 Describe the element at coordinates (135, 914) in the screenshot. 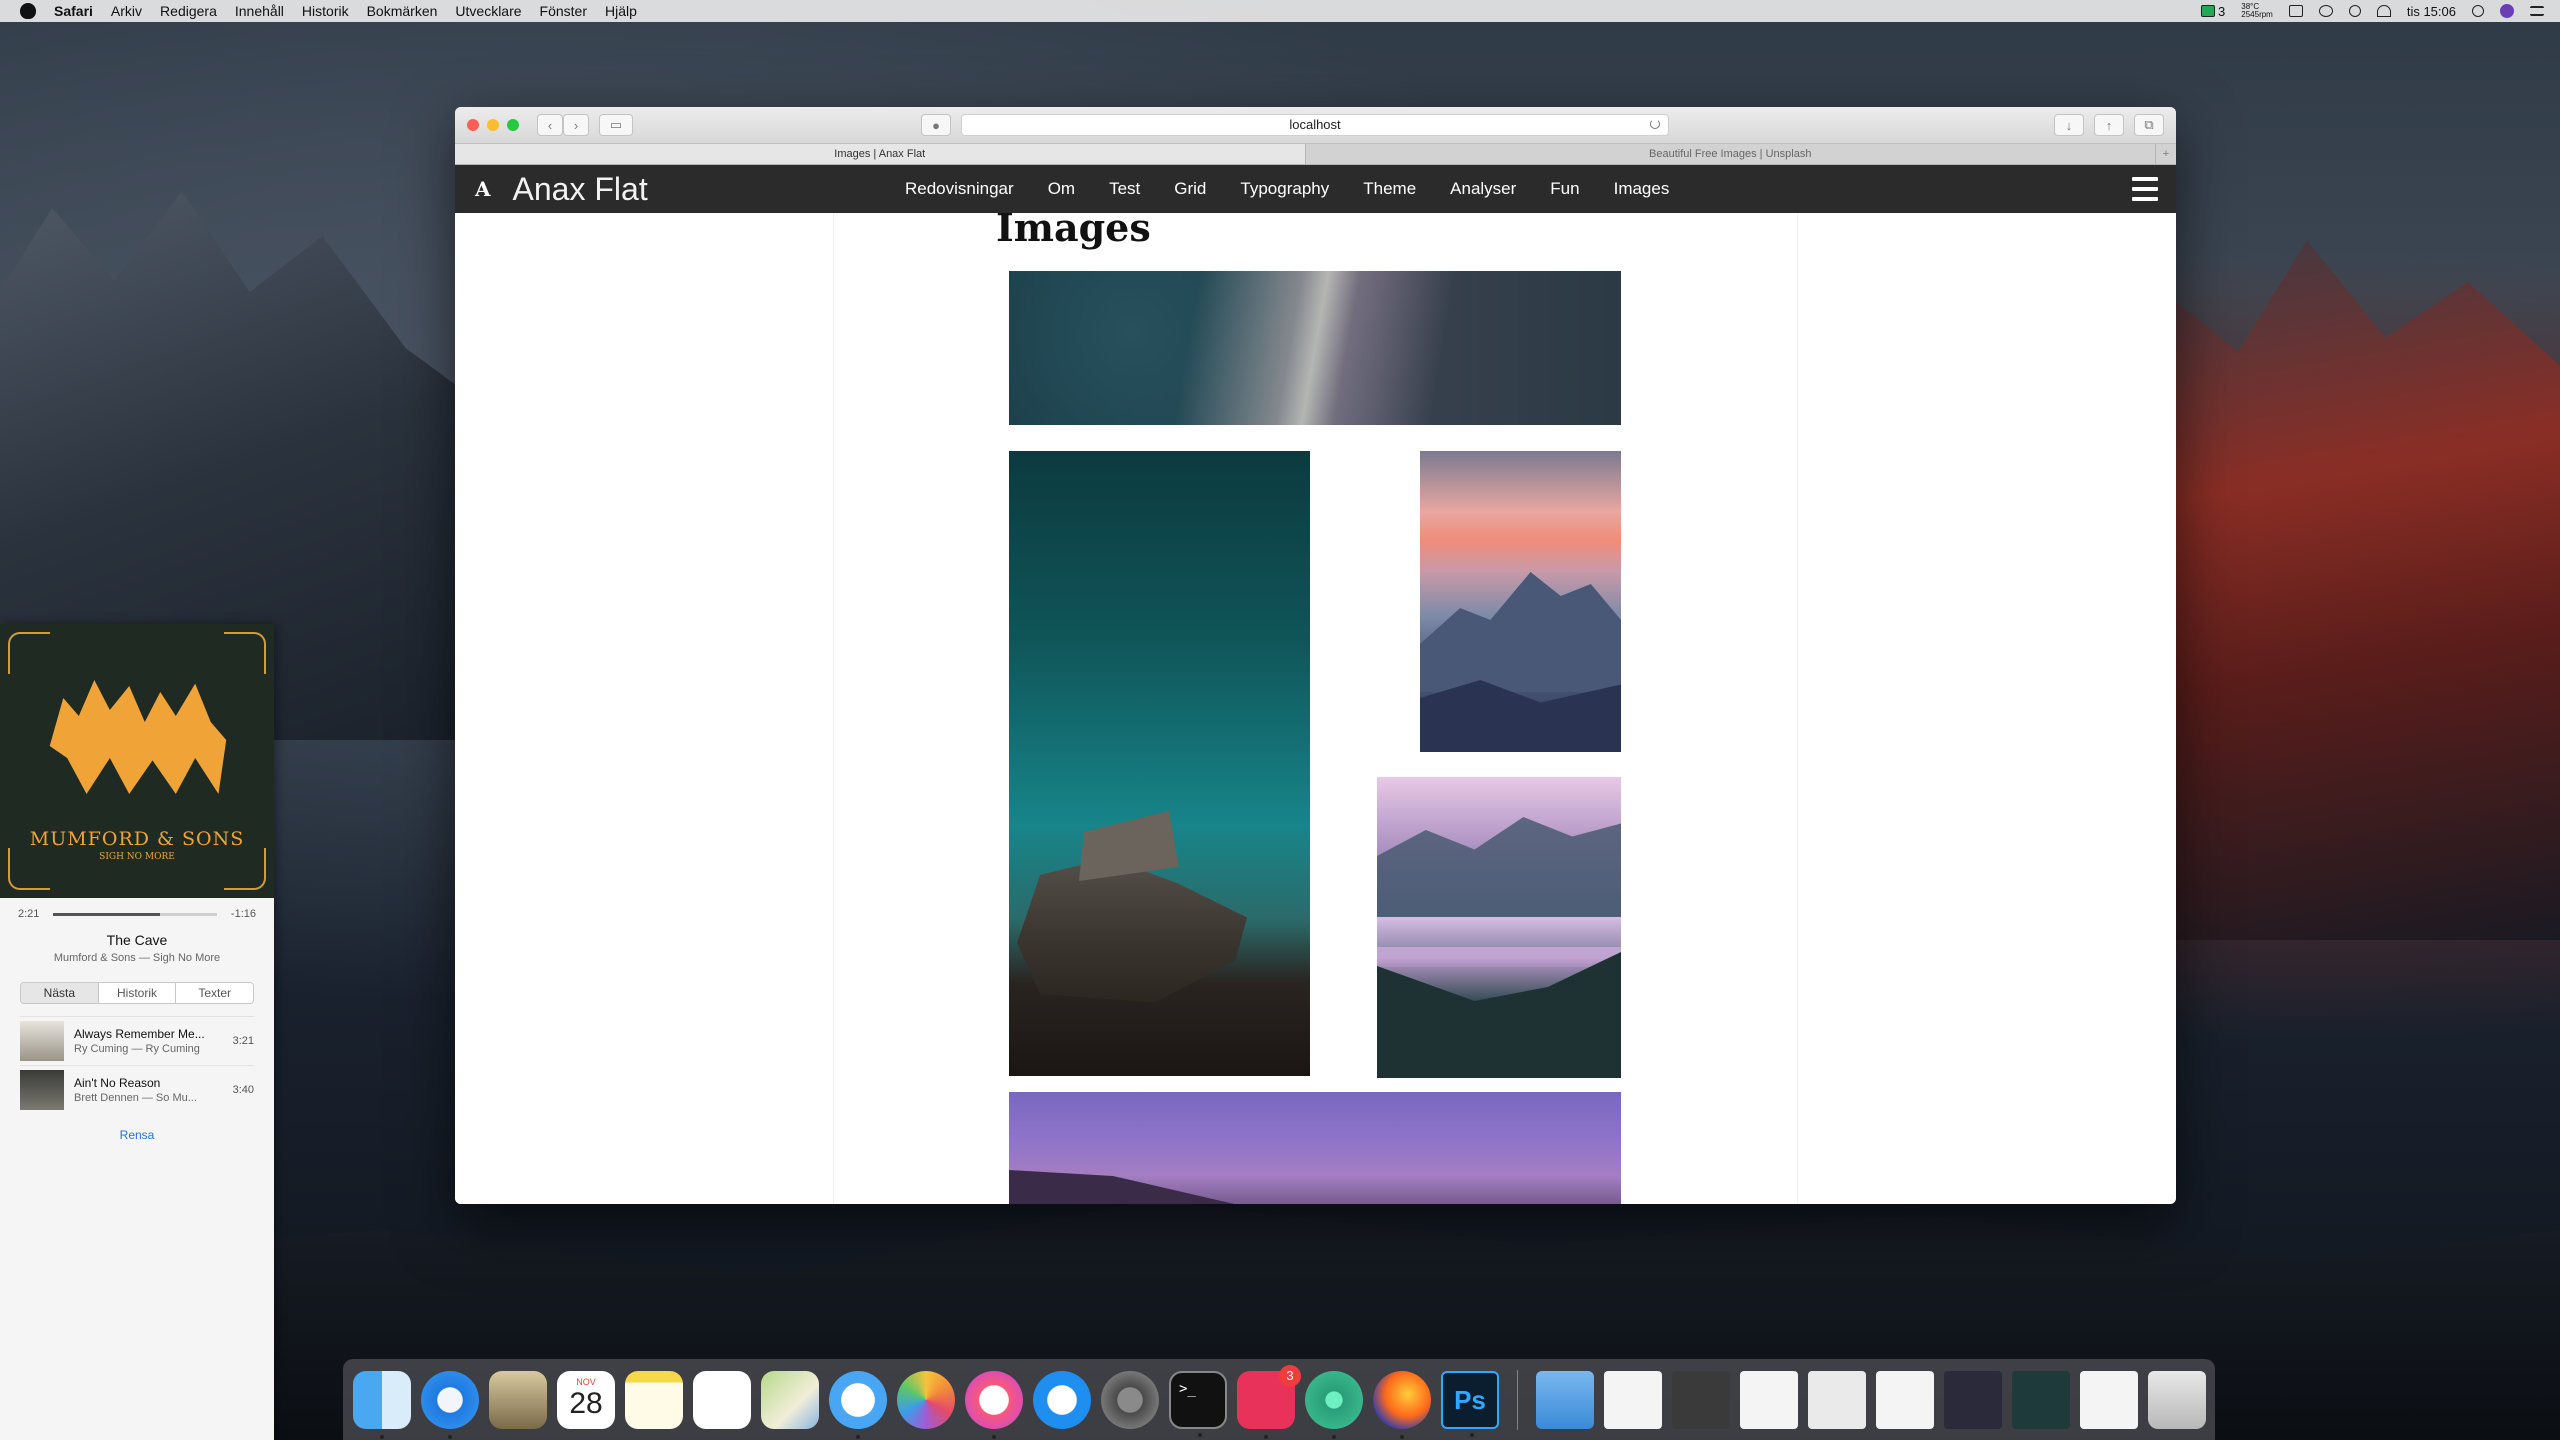

I see `progress-slider` at that location.